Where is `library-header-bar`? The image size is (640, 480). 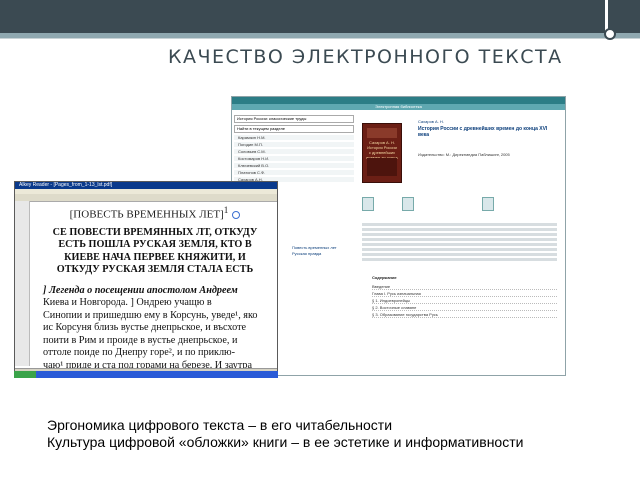
library-header-bar is located at coordinates (398, 100).